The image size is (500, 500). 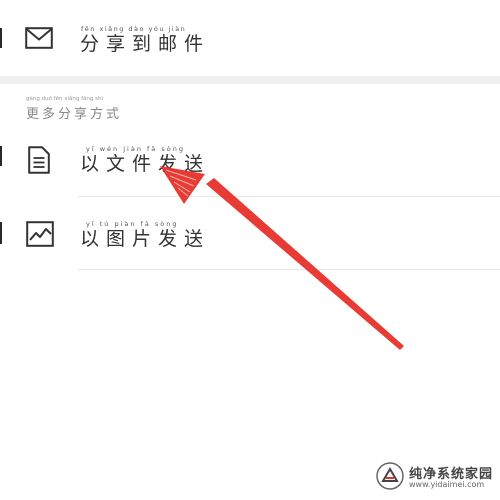 What do you see at coordinates (74, 114) in the screenshot?
I see `more-share-section-title: 更多分享方式` at bounding box center [74, 114].